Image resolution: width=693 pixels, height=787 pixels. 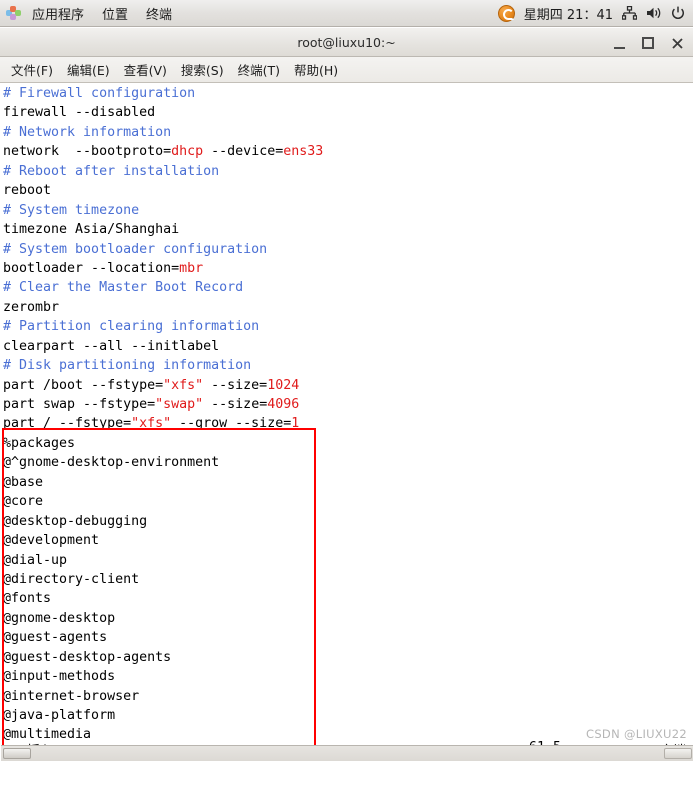 What do you see at coordinates (91, 268) in the screenshot?
I see `terminal-text-span: bootloader --location=` at bounding box center [91, 268].